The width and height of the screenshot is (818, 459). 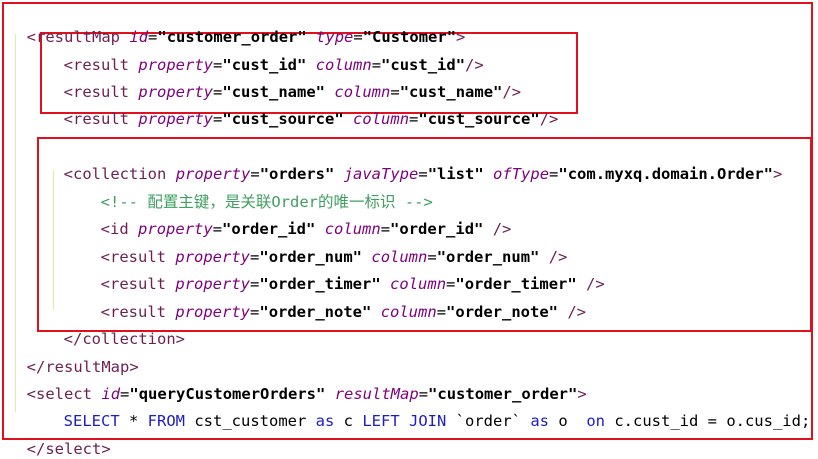 I want to click on sql-text: c.cust_id = o.cus_id;, so click(x=708, y=421).